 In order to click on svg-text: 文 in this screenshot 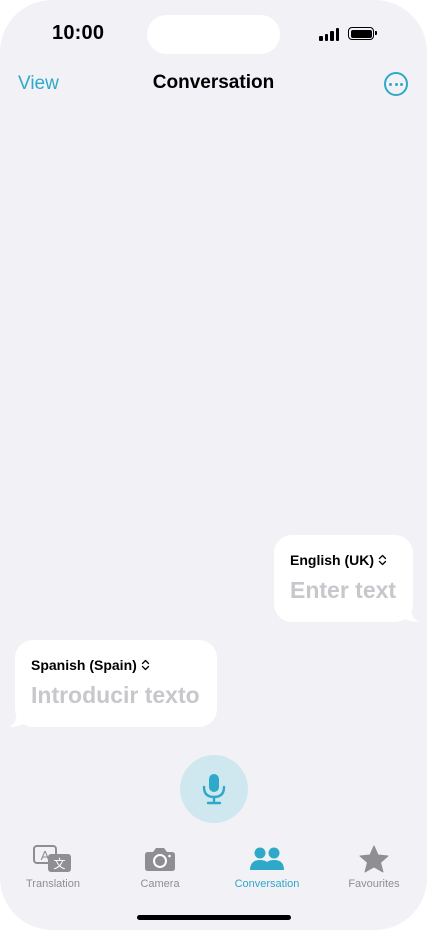, I will do `click(59, 863)`.